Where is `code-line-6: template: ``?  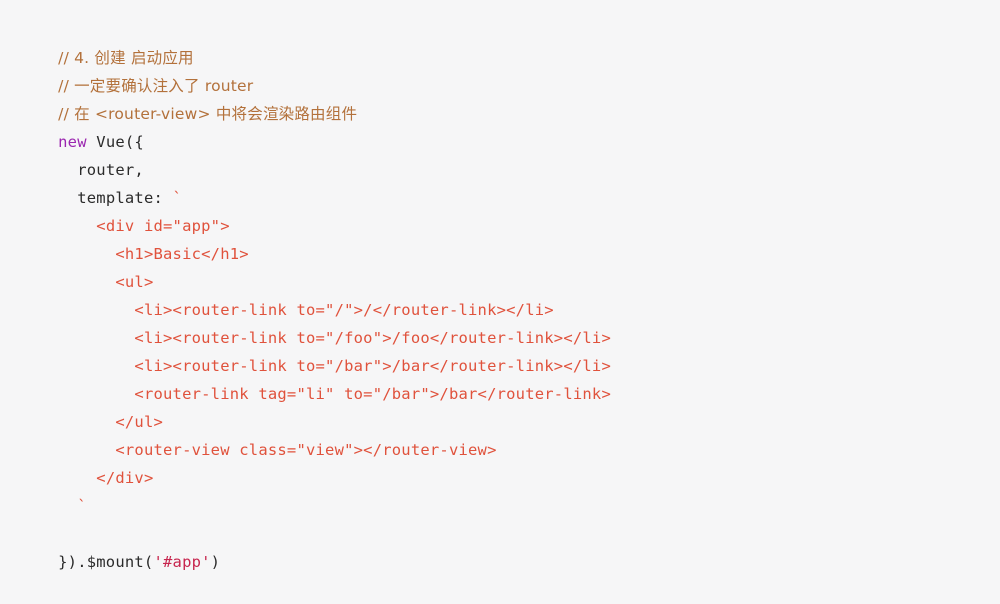
code-line-6: template: ` is located at coordinates (510, 181).